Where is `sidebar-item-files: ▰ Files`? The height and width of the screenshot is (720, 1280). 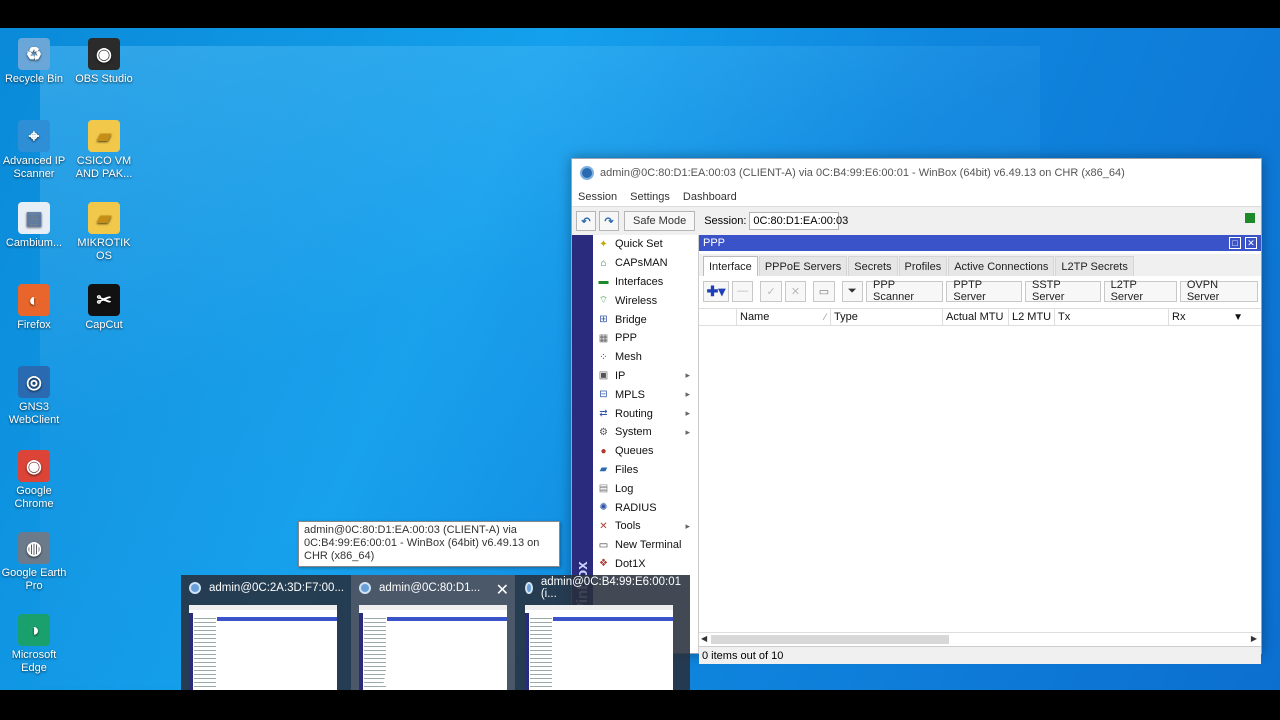
sidebar-item-files: ▰ Files is located at coordinates (645, 470).